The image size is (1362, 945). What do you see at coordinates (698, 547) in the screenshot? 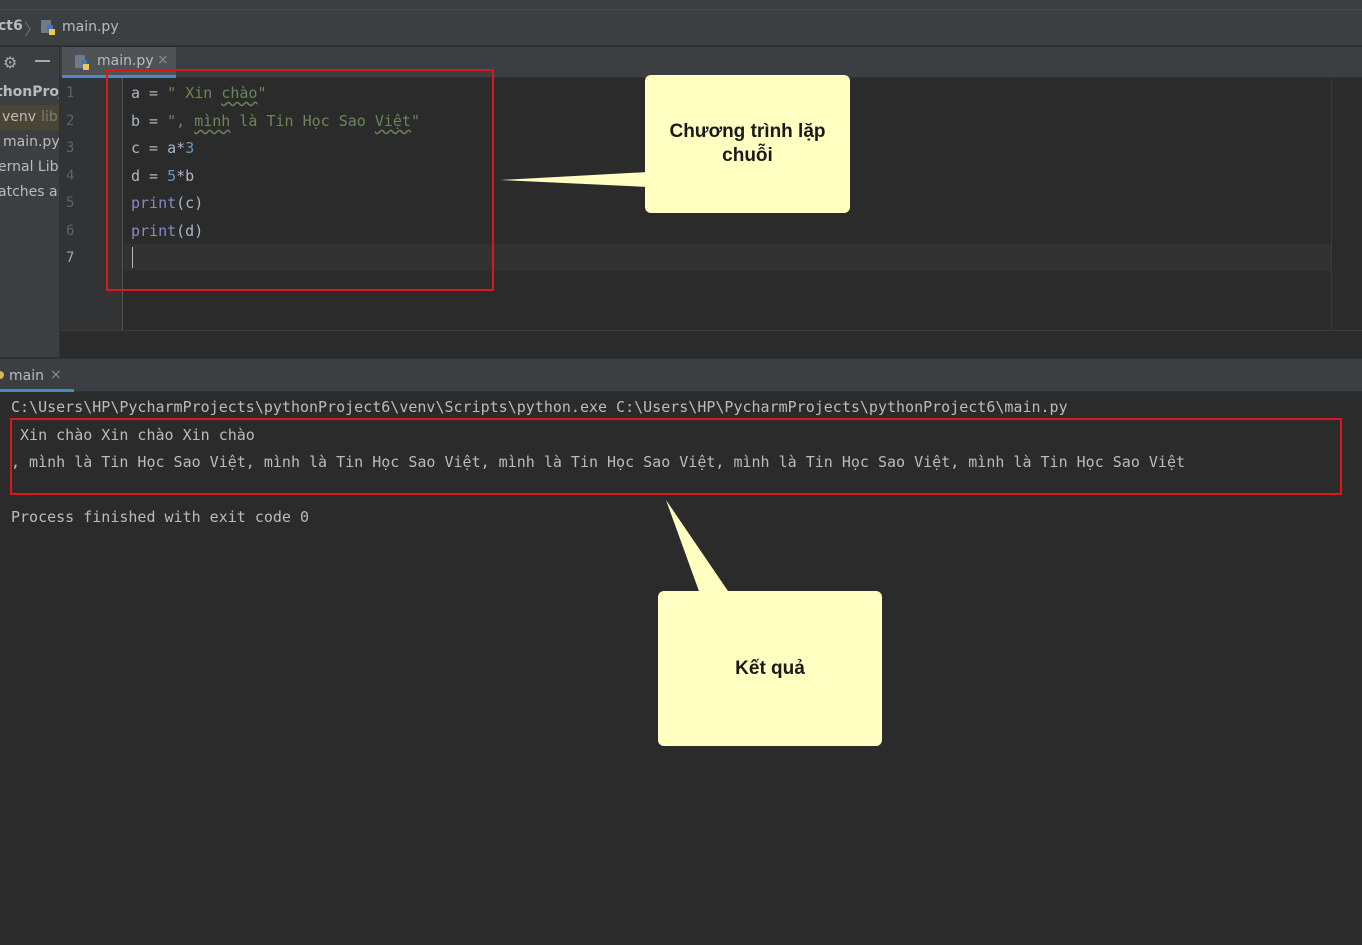
I see `callout-result-pointer` at bounding box center [698, 547].